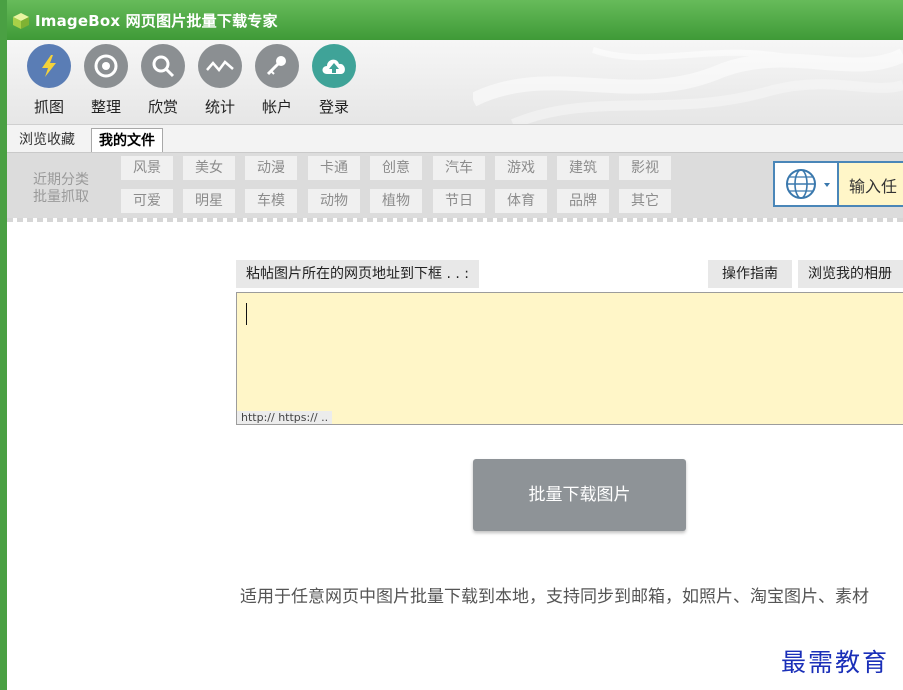 This screenshot has height=690, width=903. I want to click on category-item: 游戏, so click(521, 168).